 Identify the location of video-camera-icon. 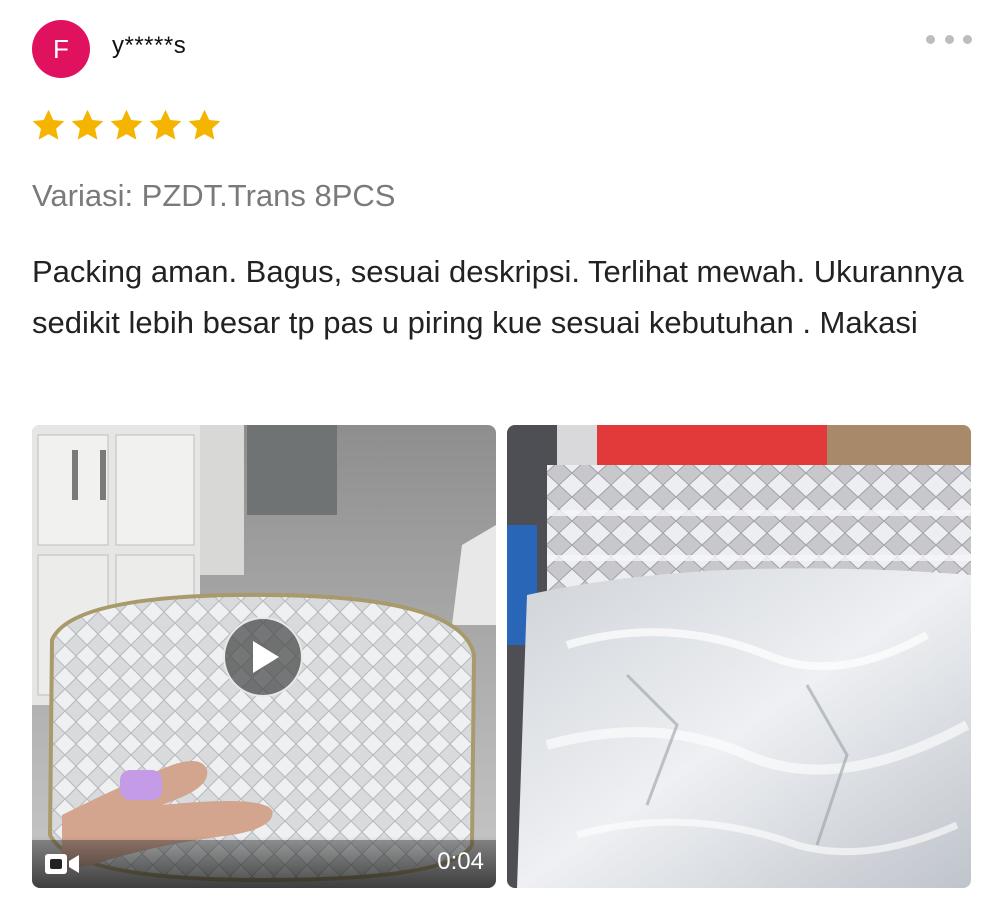
(62, 864).